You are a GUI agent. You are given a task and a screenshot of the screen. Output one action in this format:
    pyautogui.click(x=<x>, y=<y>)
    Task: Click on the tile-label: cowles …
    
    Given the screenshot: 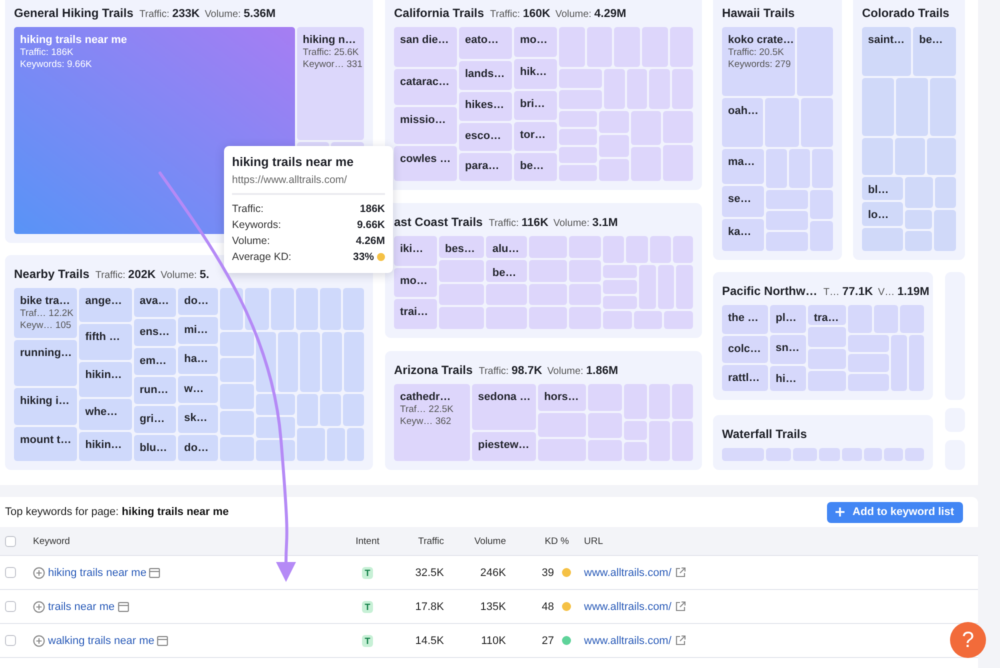 What is the action you would take?
    pyautogui.click(x=425, y=159)
    